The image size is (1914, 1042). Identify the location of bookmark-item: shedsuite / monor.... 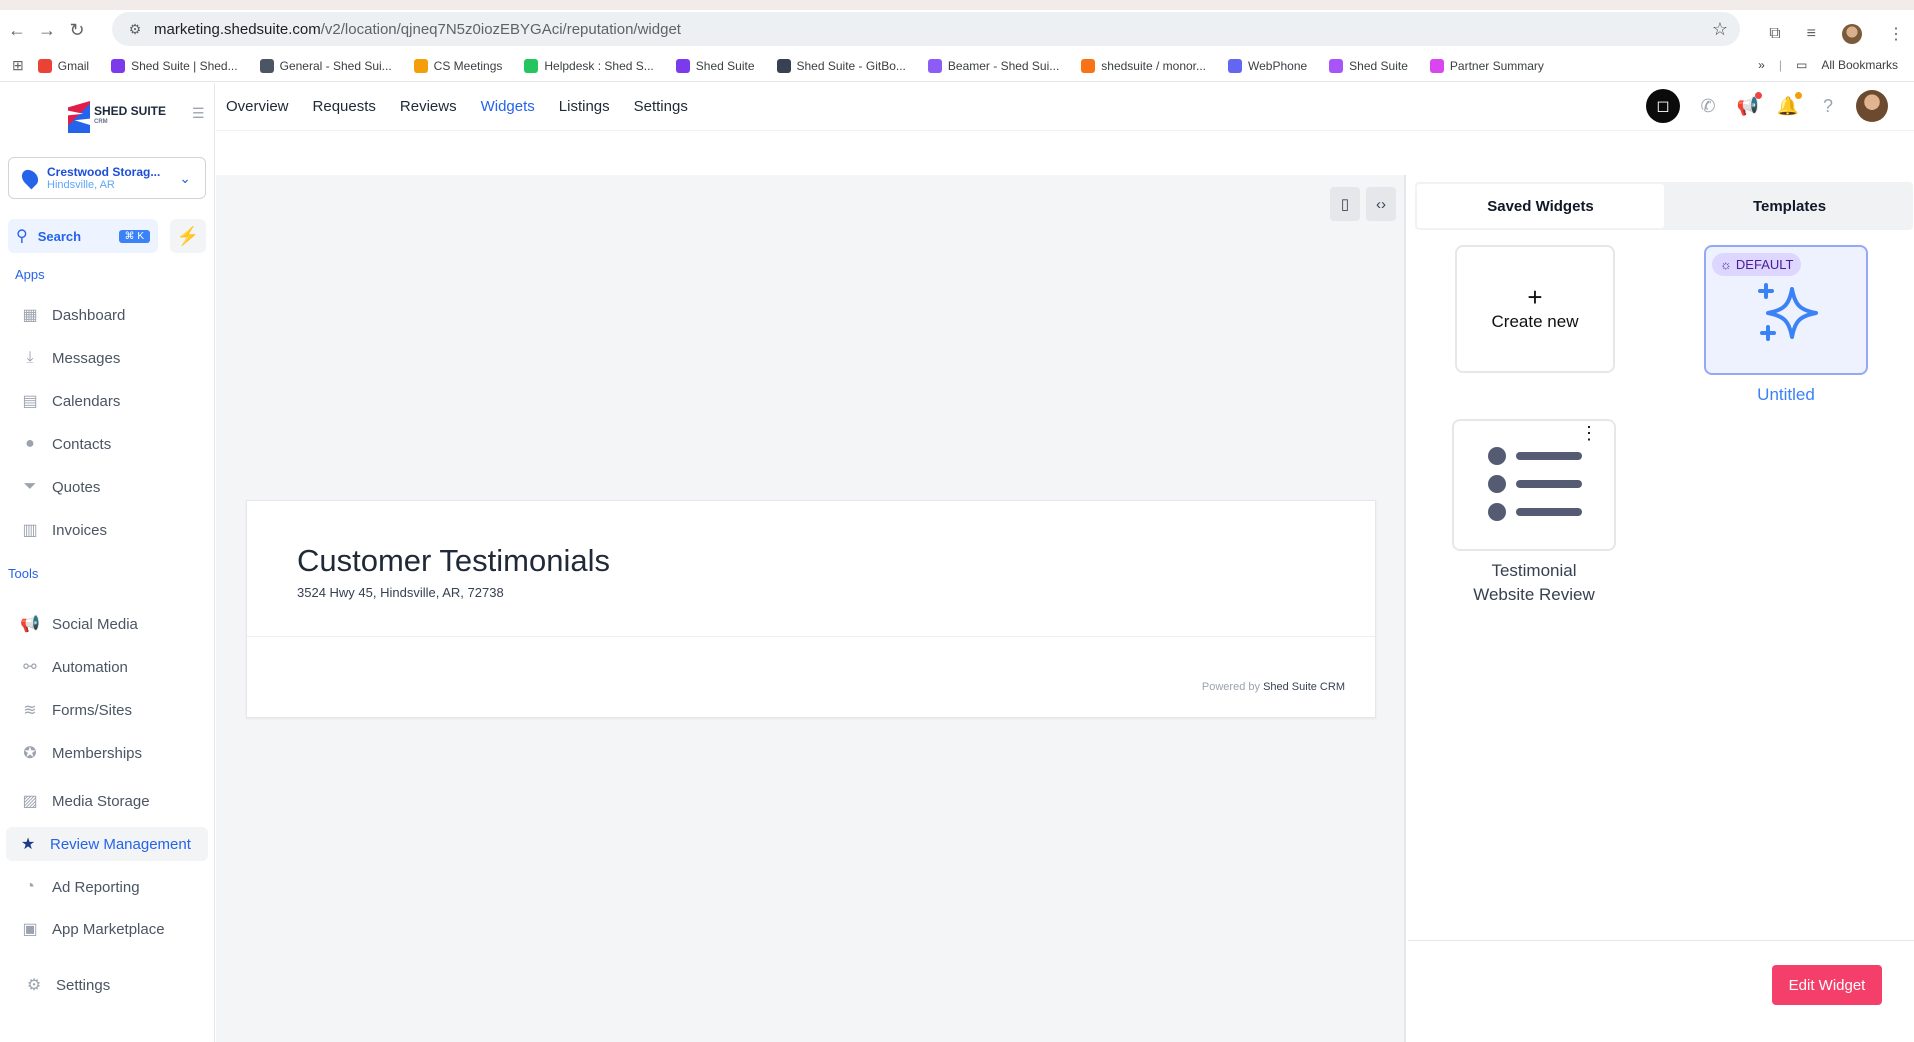
(1143, 65).